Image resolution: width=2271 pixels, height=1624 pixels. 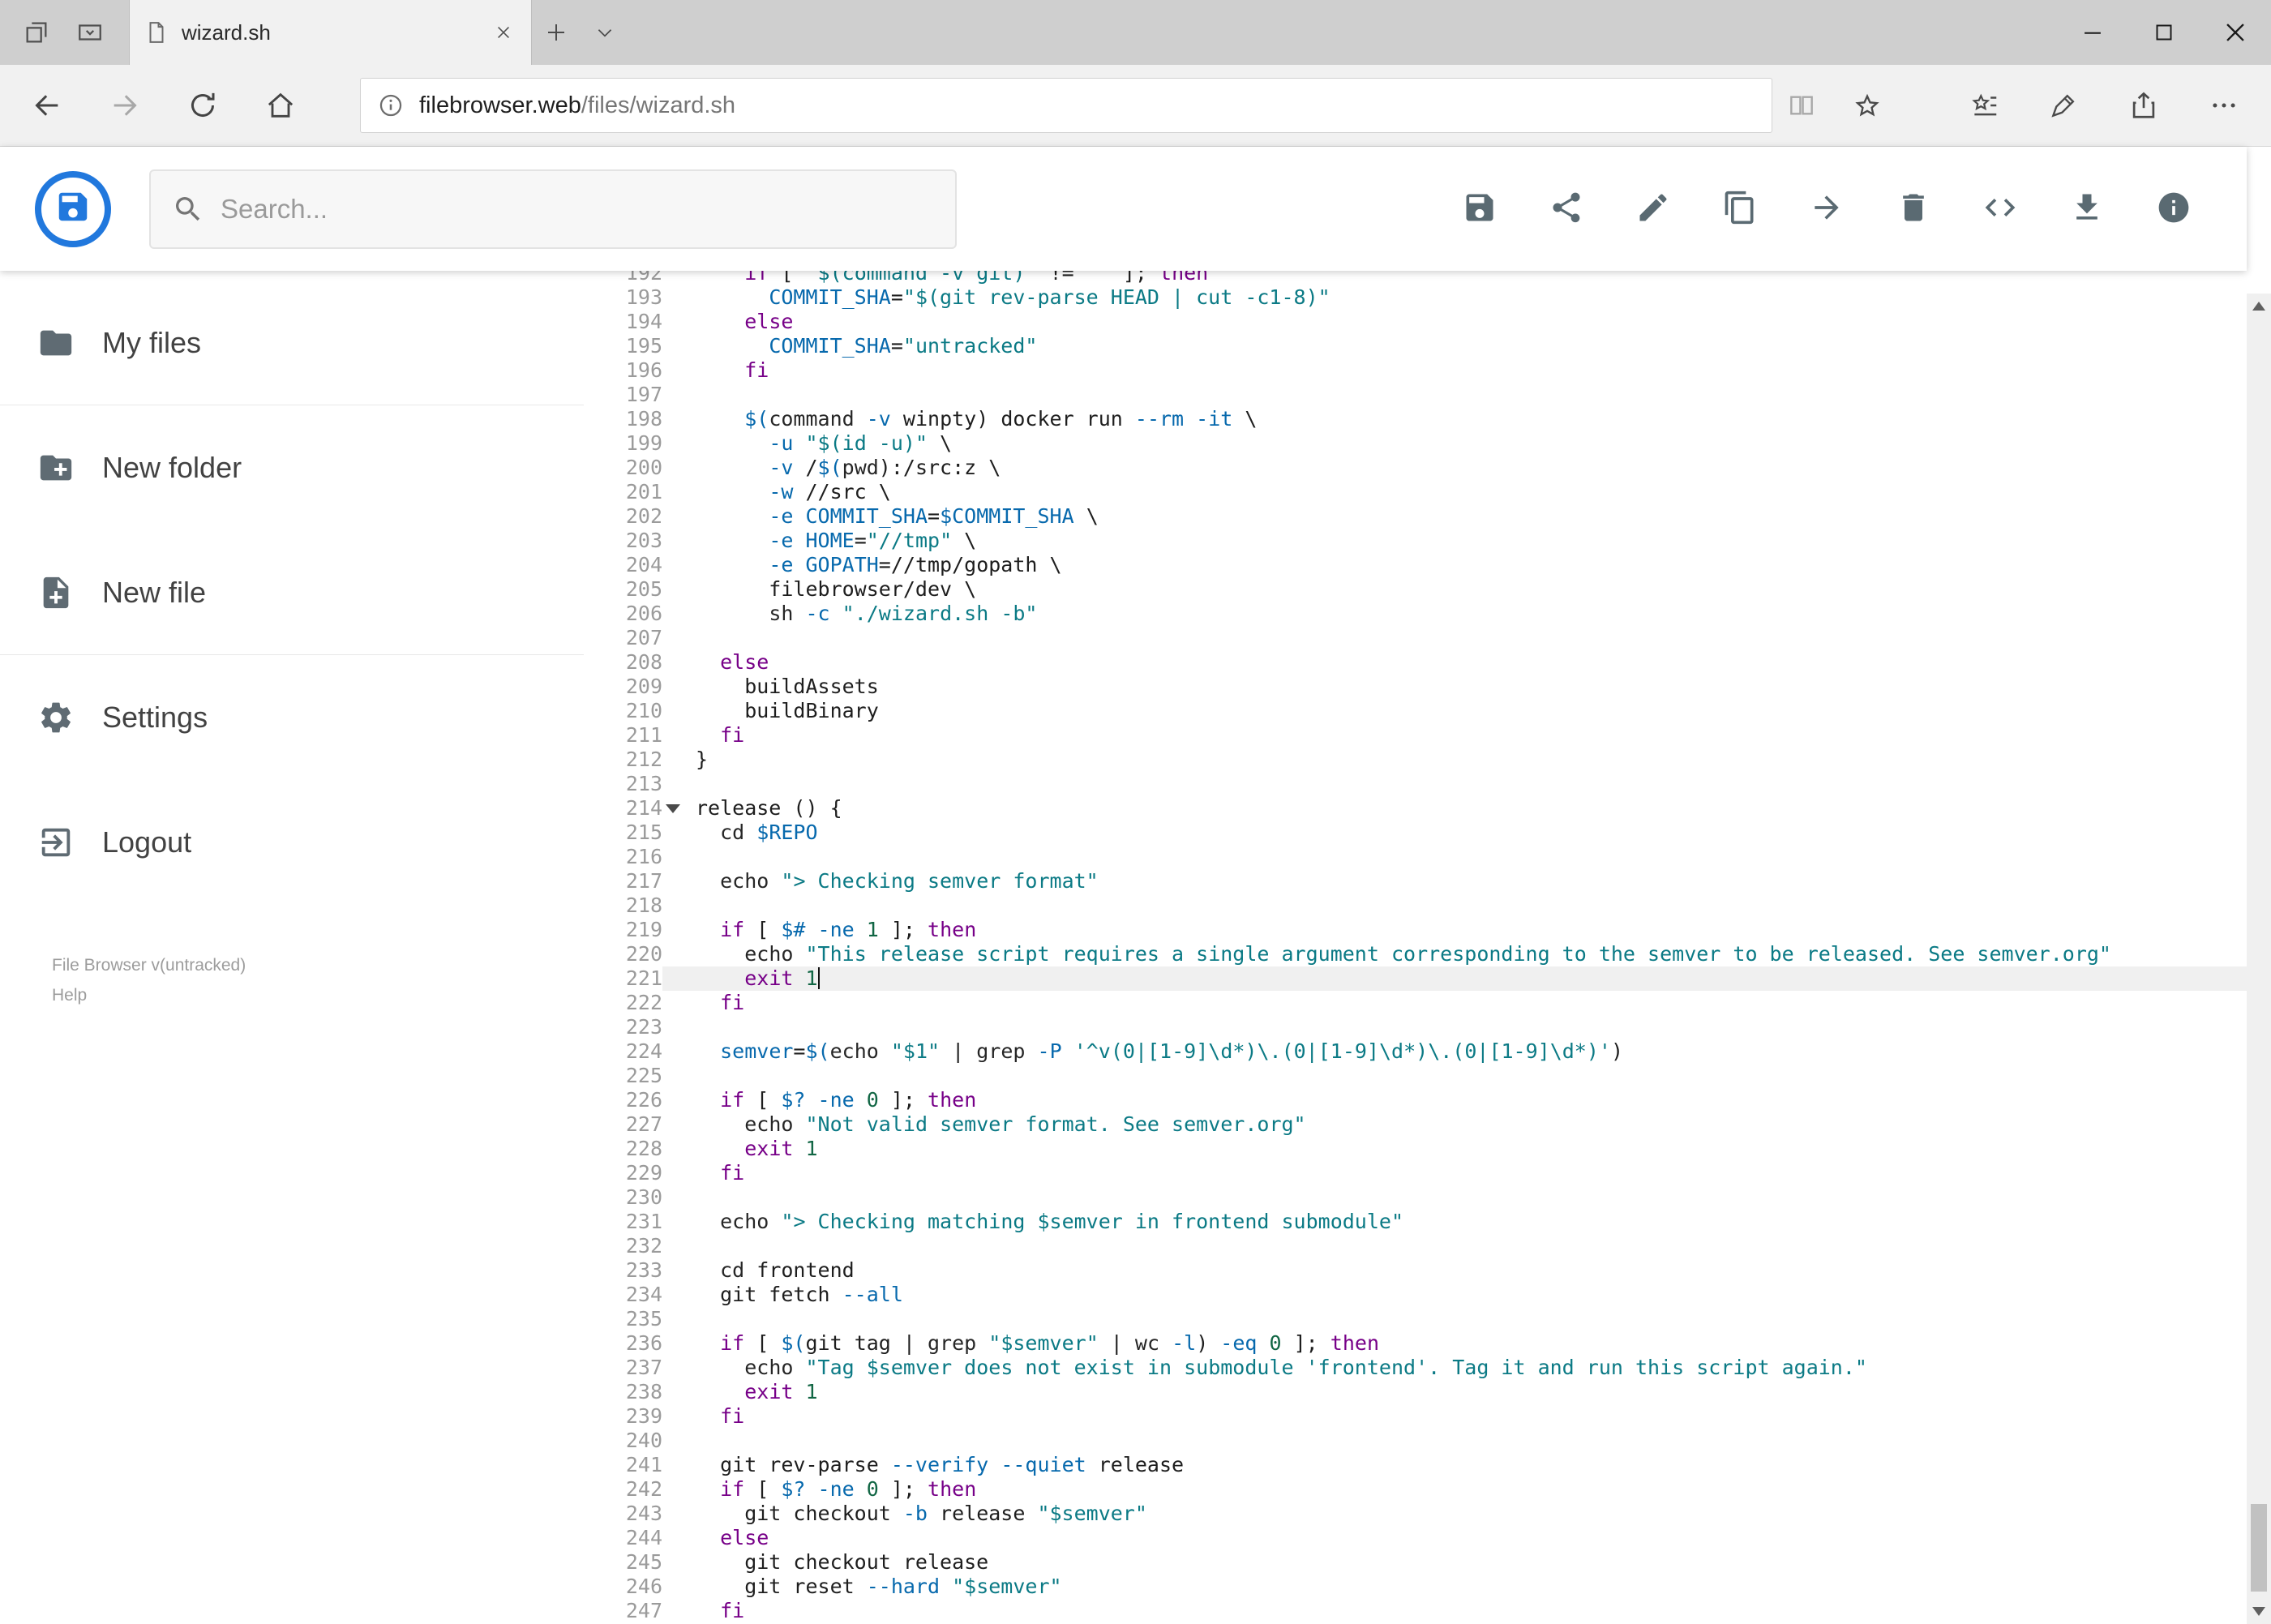 What do you see at coordinates (1416, 1319) in the screenshot?
I see `code-line-235: 235` at bounding box center [1416, 1319].